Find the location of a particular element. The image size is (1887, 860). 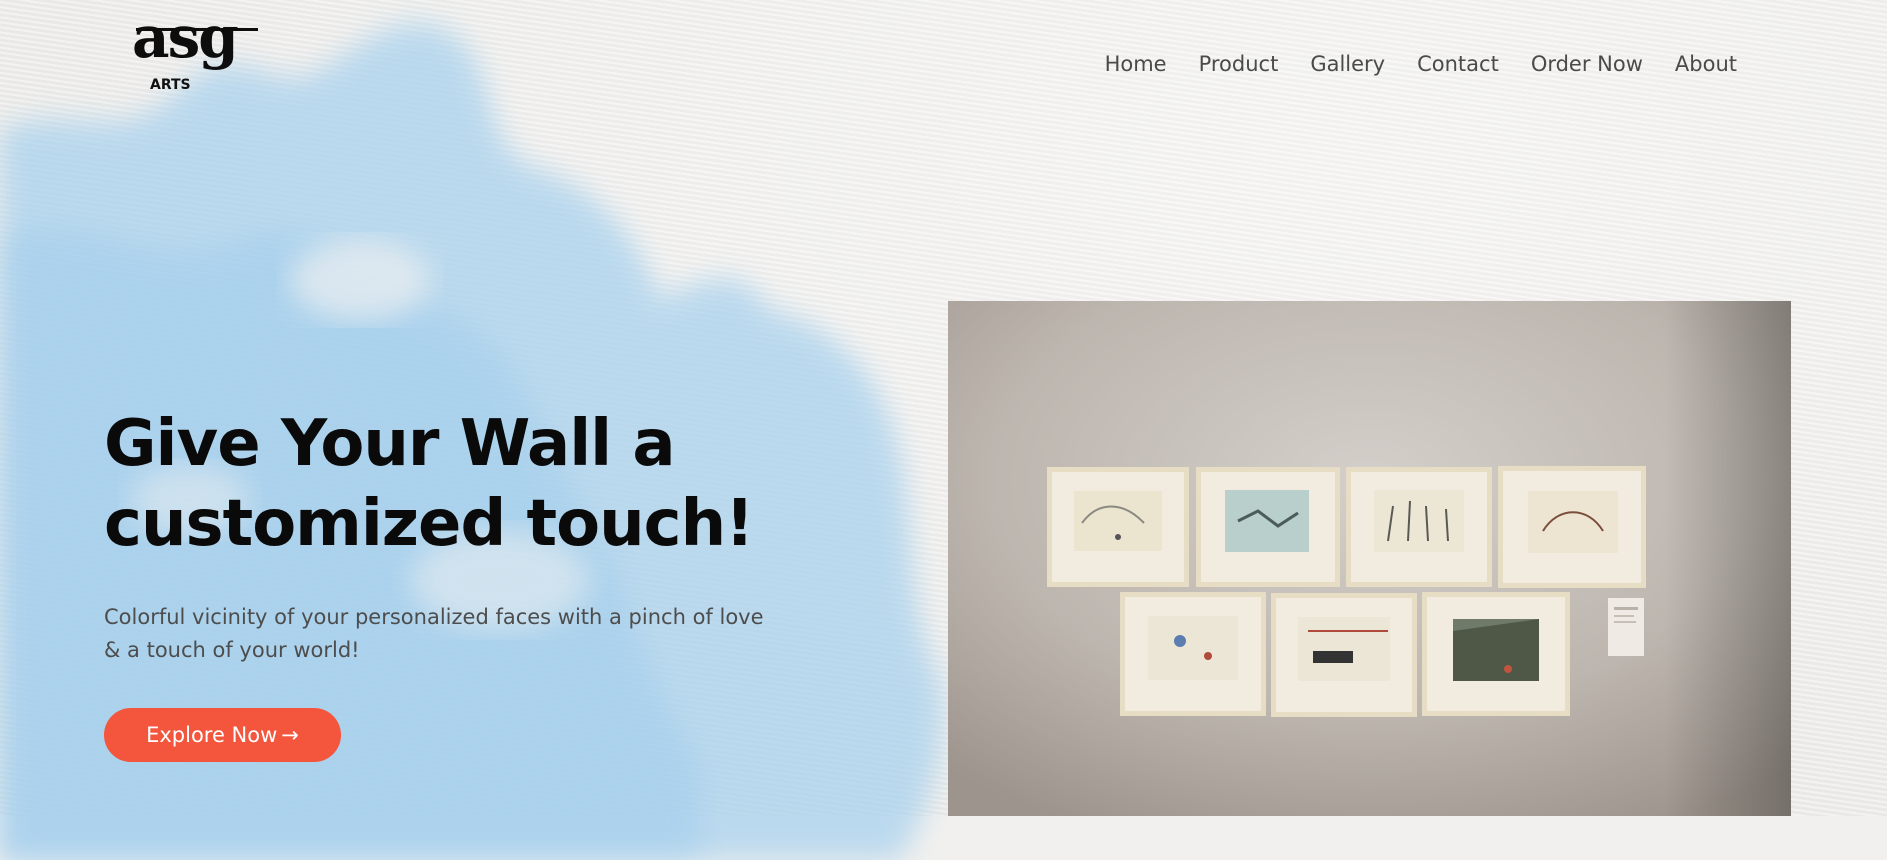

arrow-right-icon: → is located at coordinates (290, 735).